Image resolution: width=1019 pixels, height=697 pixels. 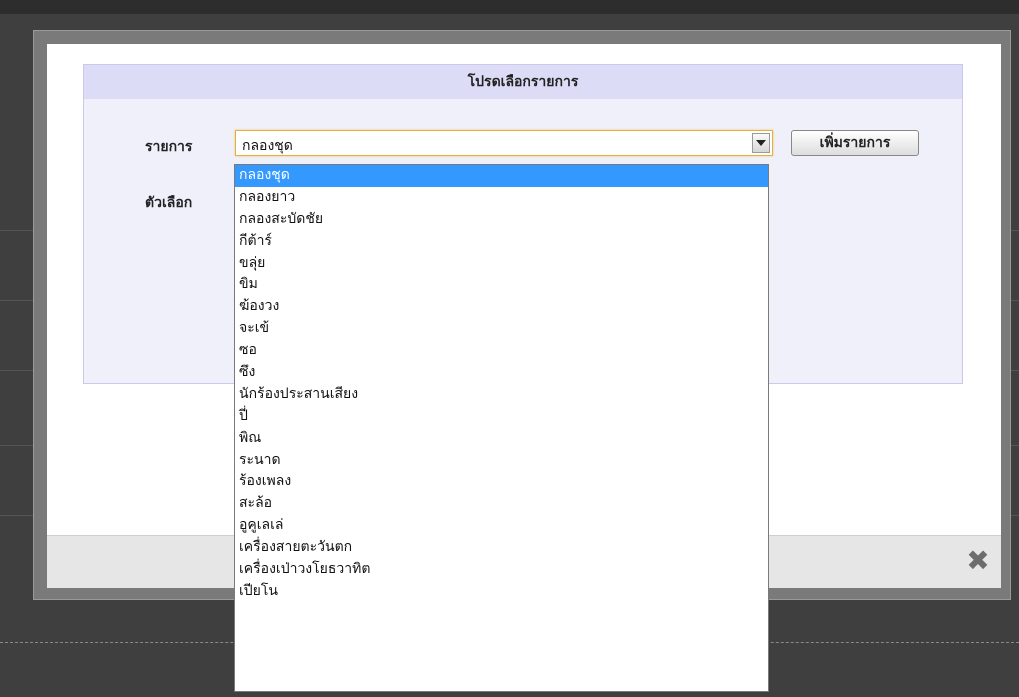 What do you see at coordinates (501, 307) in the screenshot?
I see `dropdown-option: ฆ้องวง` at bounding box center [501, 307].